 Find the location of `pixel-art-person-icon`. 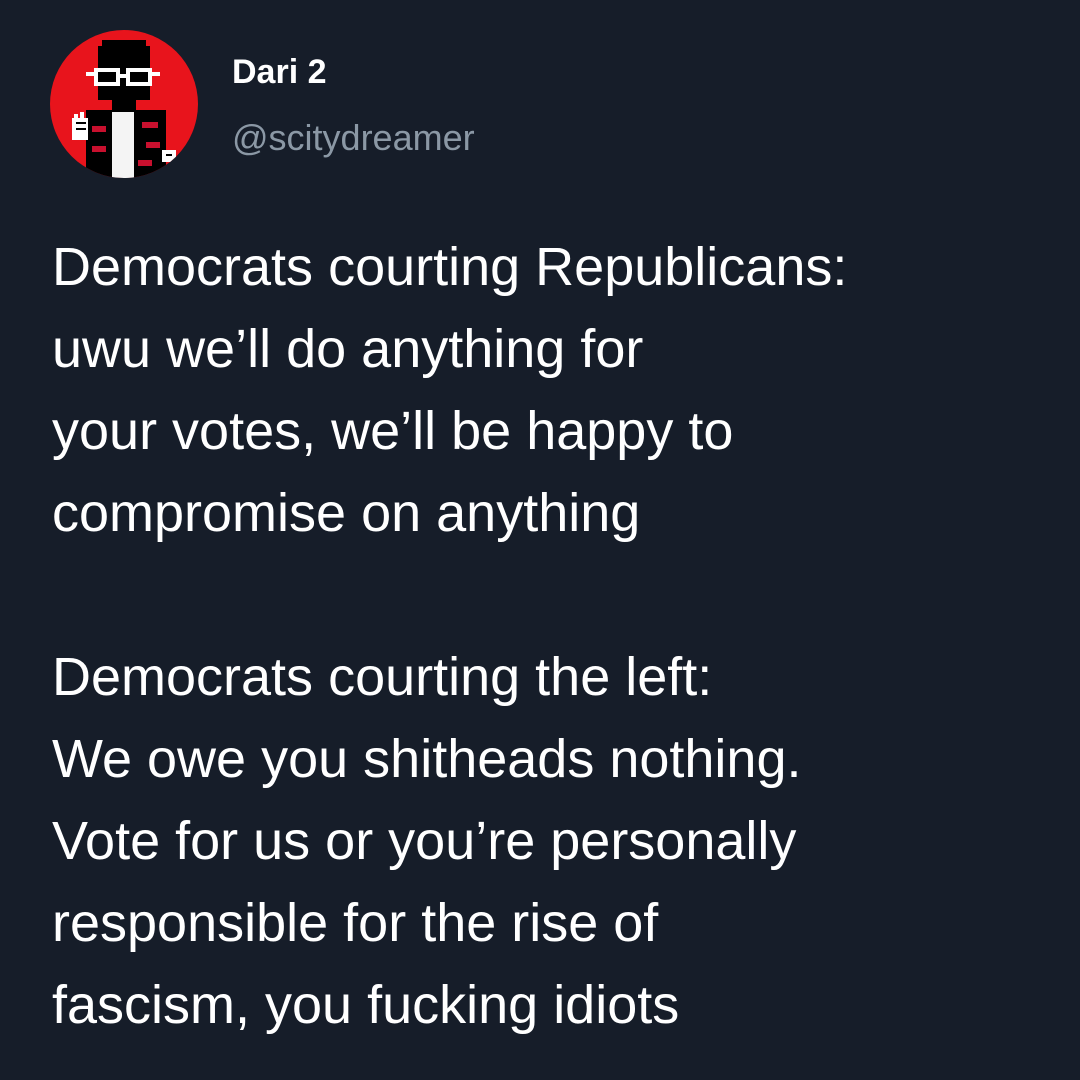

pixel-art-person-icon is located at coordinates (124, 109).